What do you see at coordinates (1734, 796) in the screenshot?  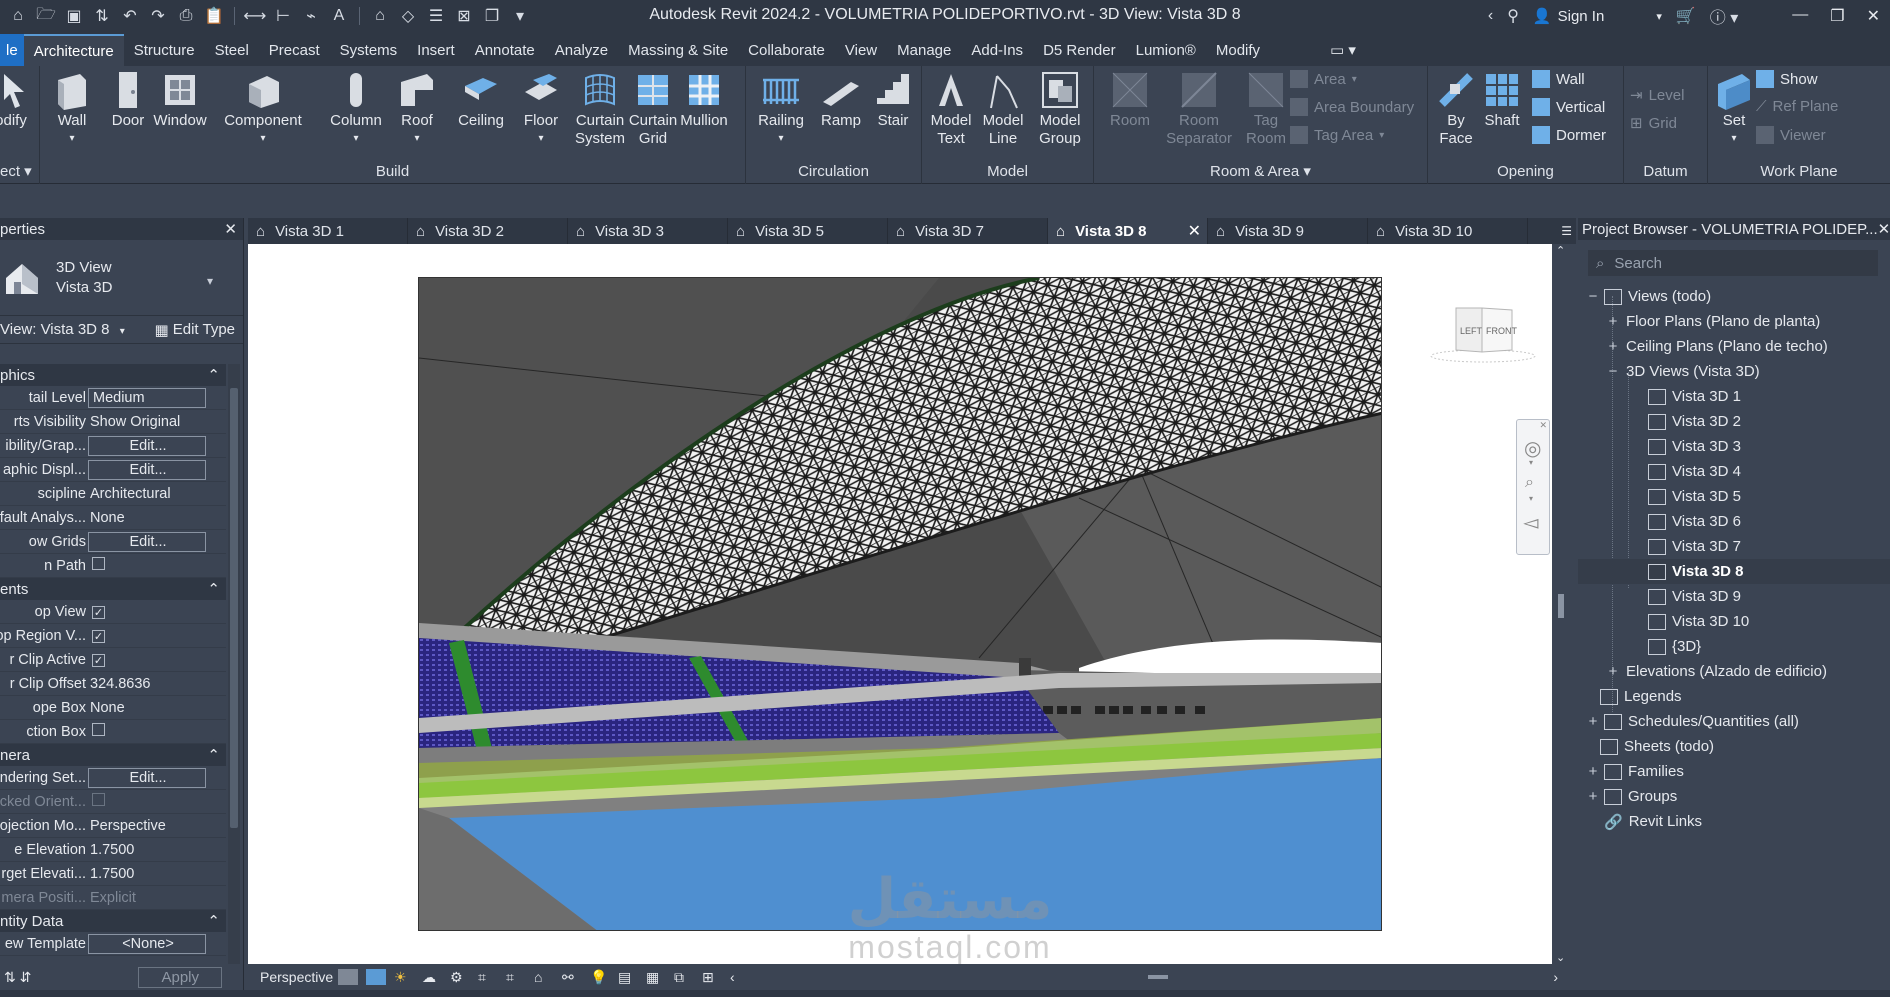 I see `tree-groups: + Groups` at bounding box center [1734, 796].